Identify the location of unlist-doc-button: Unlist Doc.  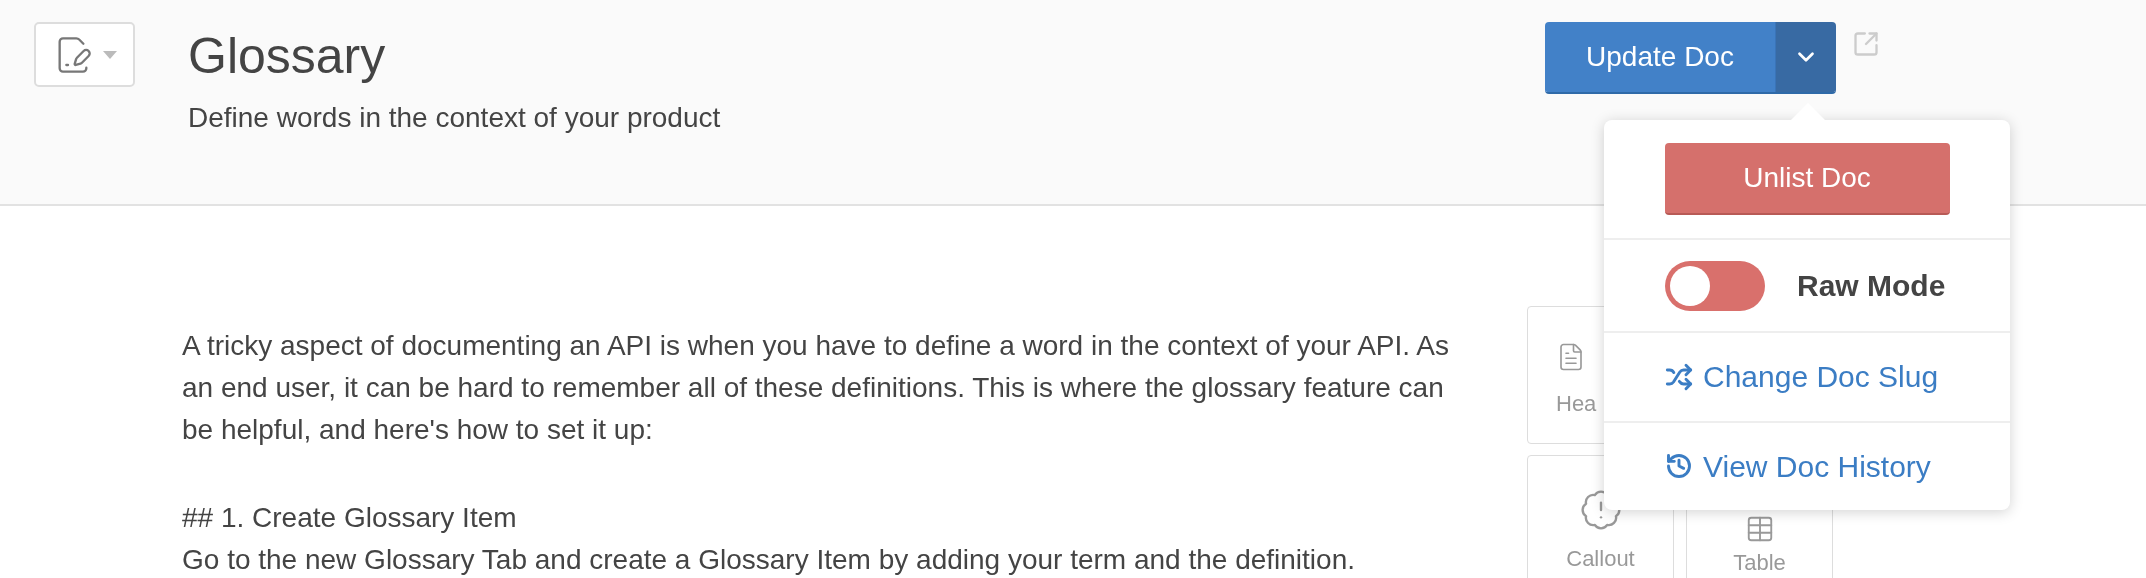
(1807, 179).